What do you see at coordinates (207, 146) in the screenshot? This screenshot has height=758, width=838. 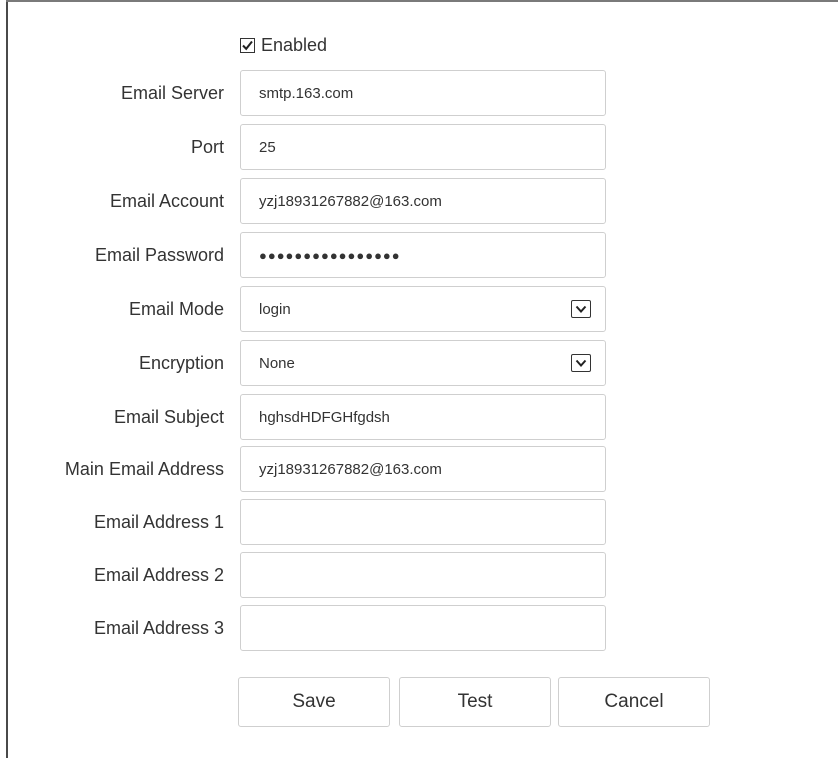 I see `port-label: Port` at bounding box center [207, 146].